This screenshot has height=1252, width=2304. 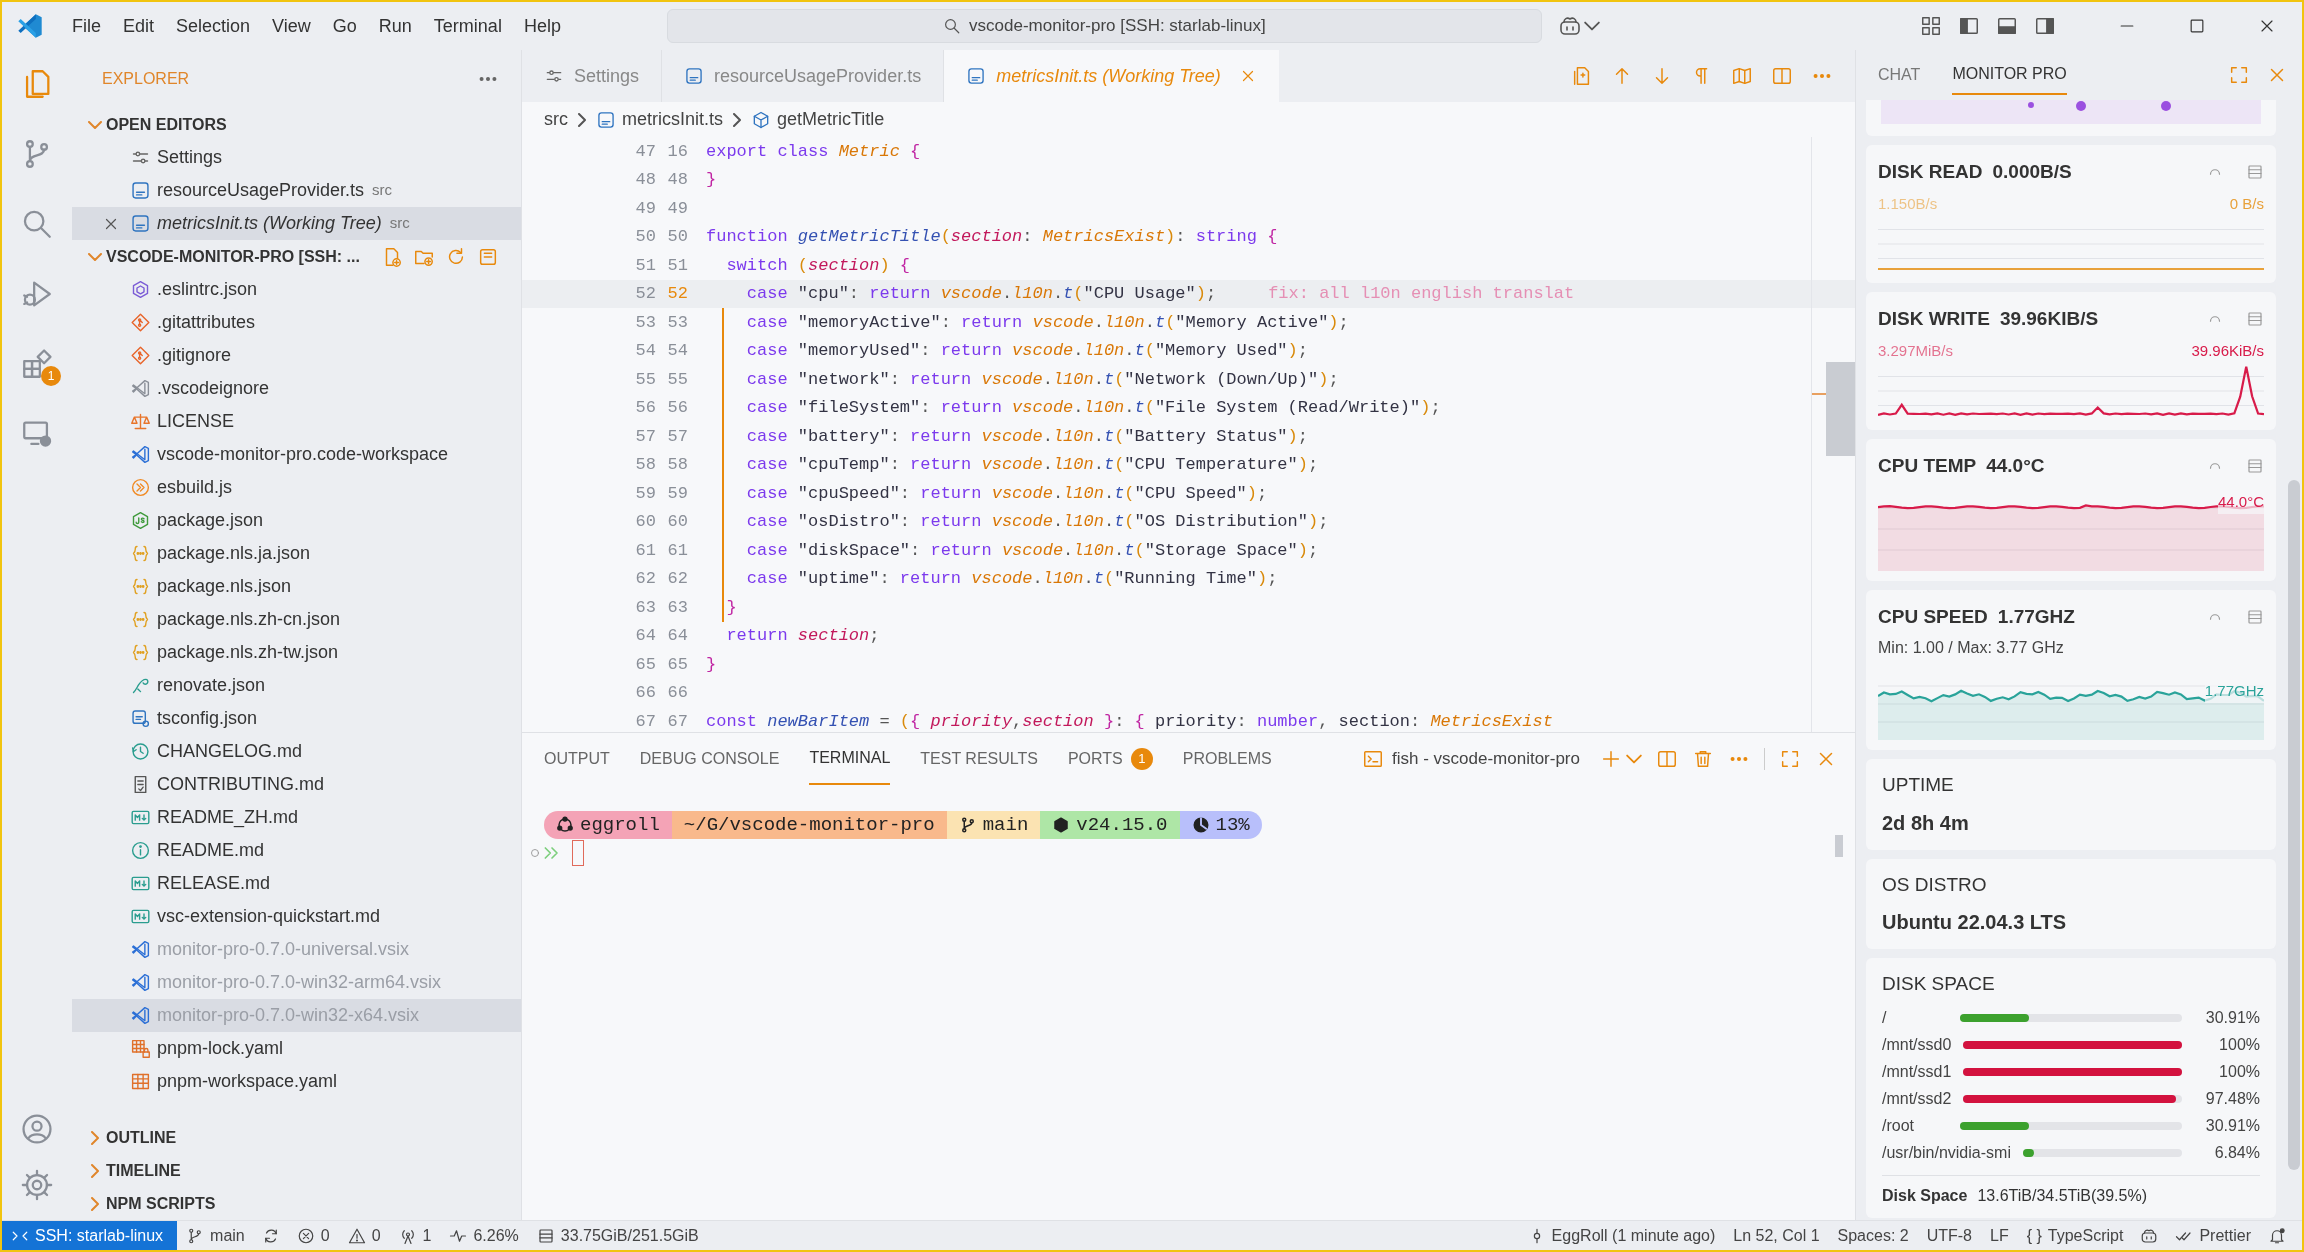 I want to click on tree-item: vsc-extension-quickstart.md, so click(x=296, y=916).